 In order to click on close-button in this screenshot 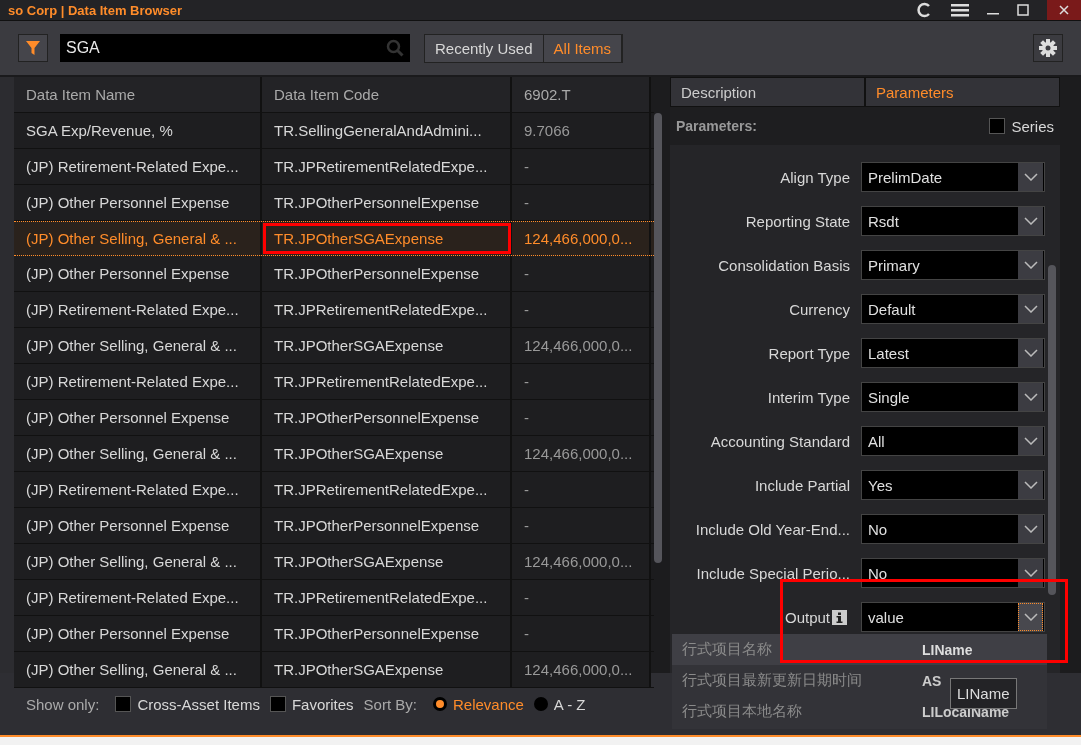, I will do `click(1064, 10)`.